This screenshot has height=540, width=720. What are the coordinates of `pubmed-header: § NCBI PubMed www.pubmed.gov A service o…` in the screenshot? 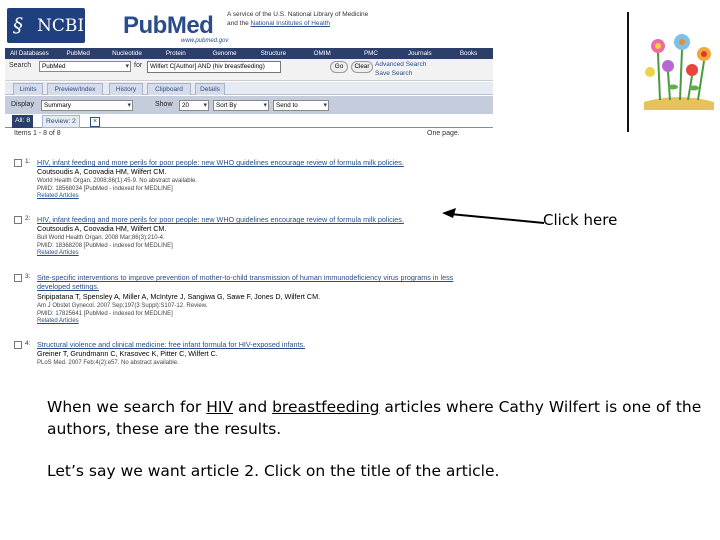 It's located at (249, 26).